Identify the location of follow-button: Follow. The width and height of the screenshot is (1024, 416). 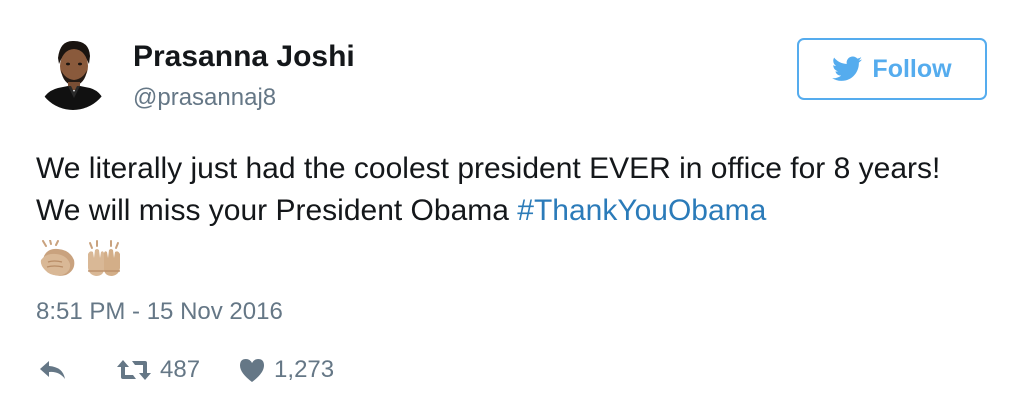
(892, 69).